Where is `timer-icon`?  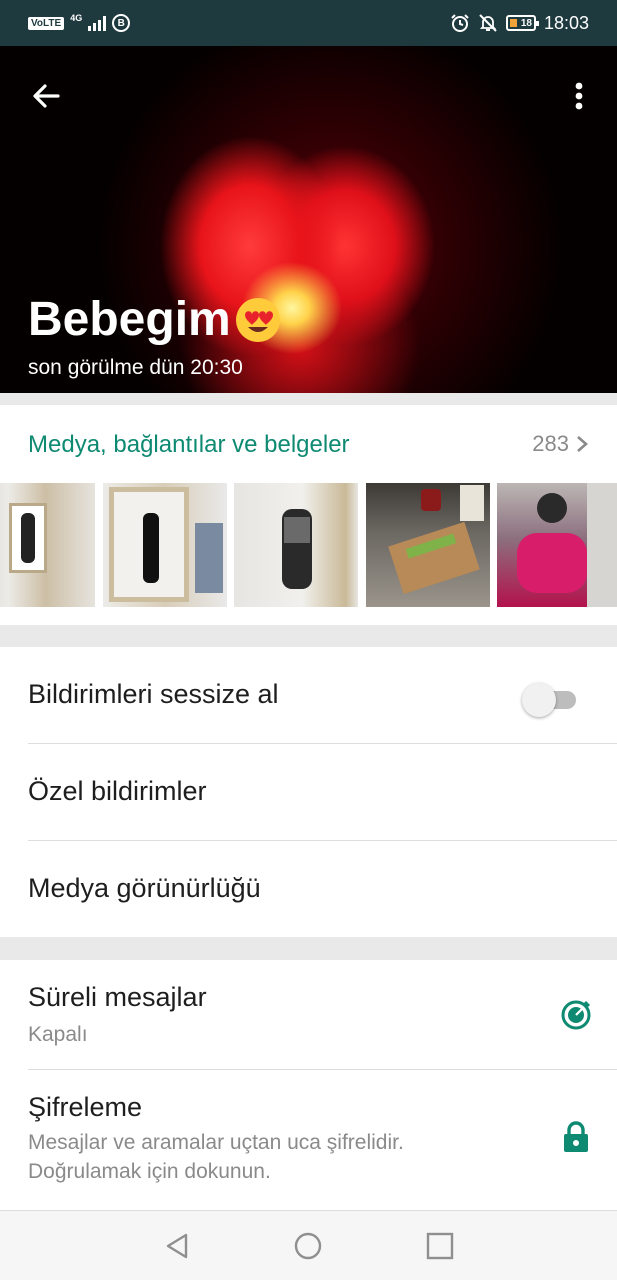
timer-icon is located at coordinates (576, 1015).